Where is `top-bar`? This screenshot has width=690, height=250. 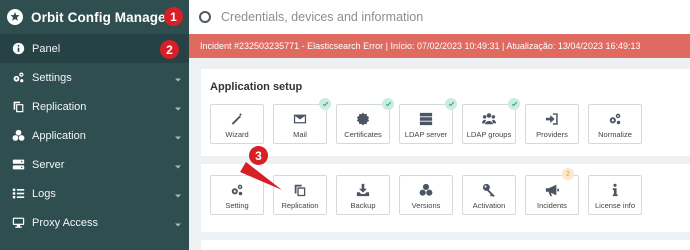 top-bar is located at coordinates (439, 17).